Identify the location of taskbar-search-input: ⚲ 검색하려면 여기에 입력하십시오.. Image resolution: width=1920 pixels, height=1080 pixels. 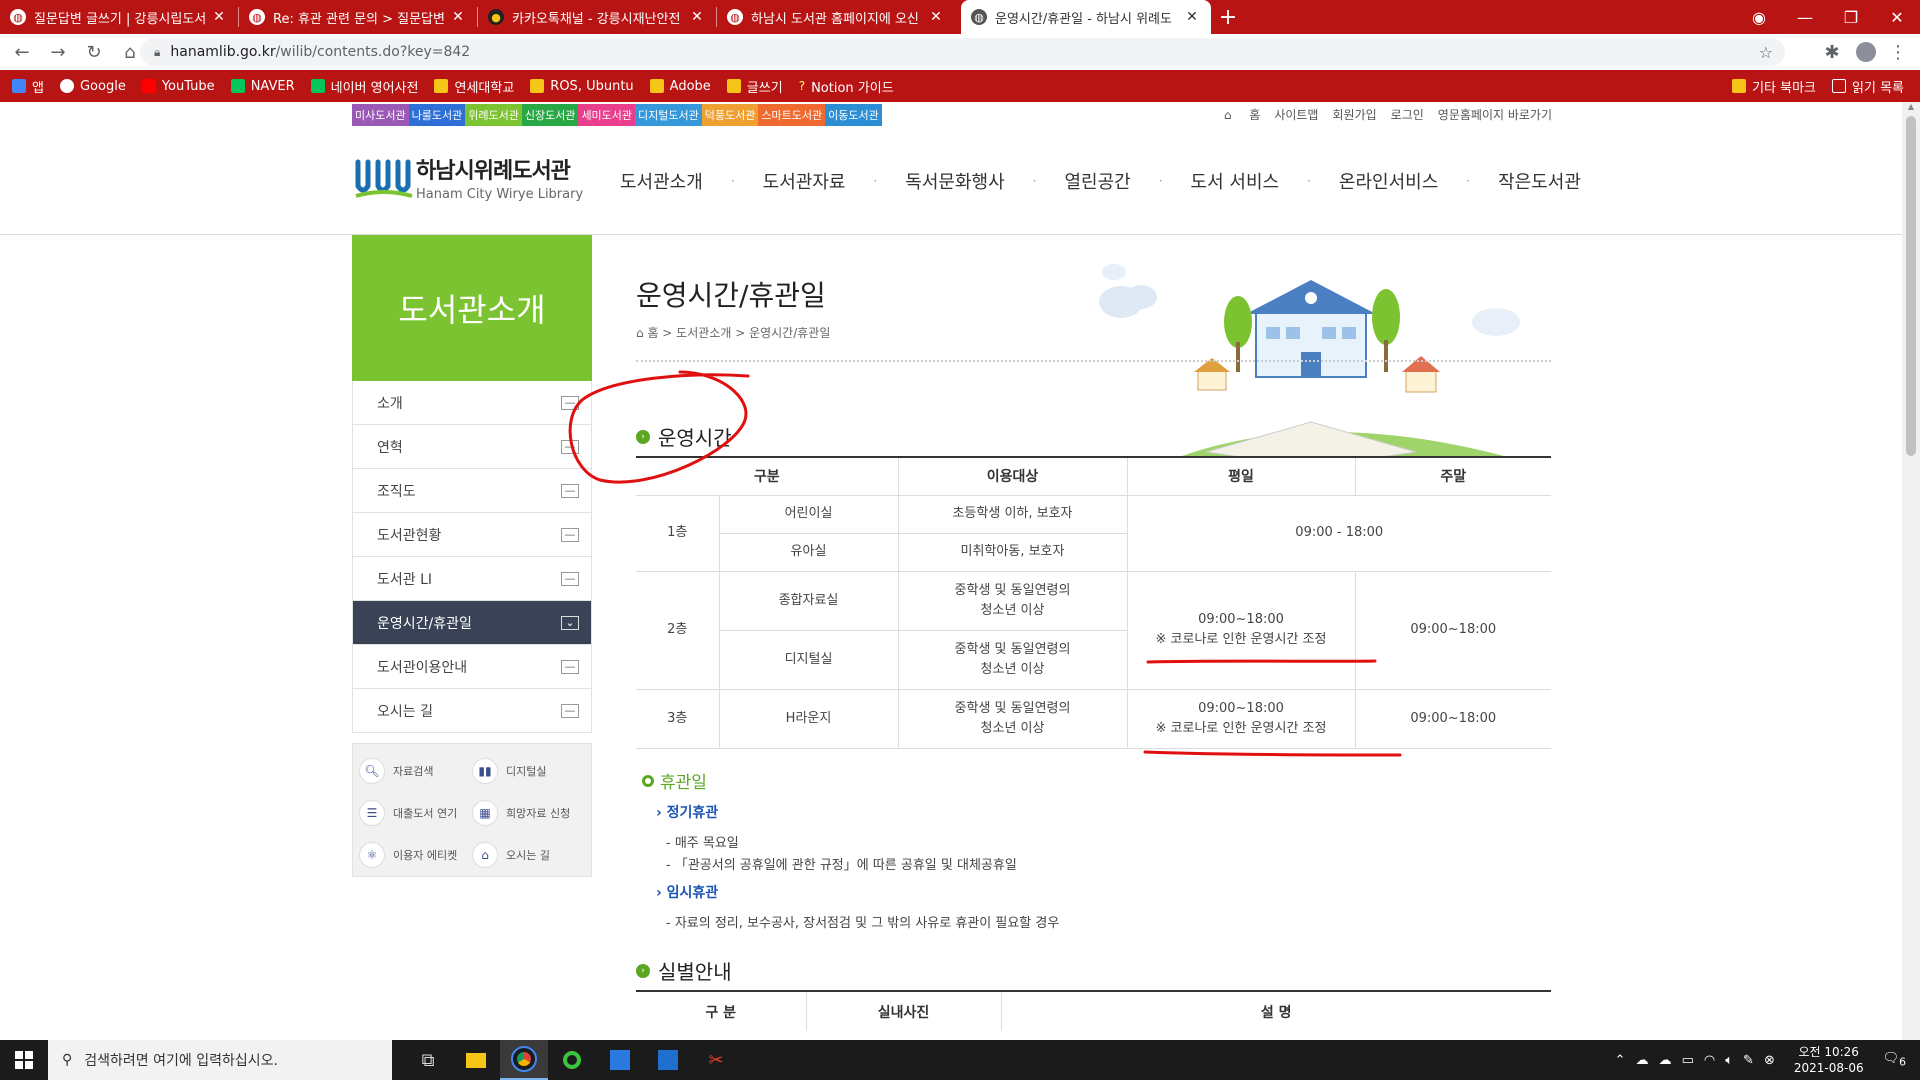
(220, 1060).